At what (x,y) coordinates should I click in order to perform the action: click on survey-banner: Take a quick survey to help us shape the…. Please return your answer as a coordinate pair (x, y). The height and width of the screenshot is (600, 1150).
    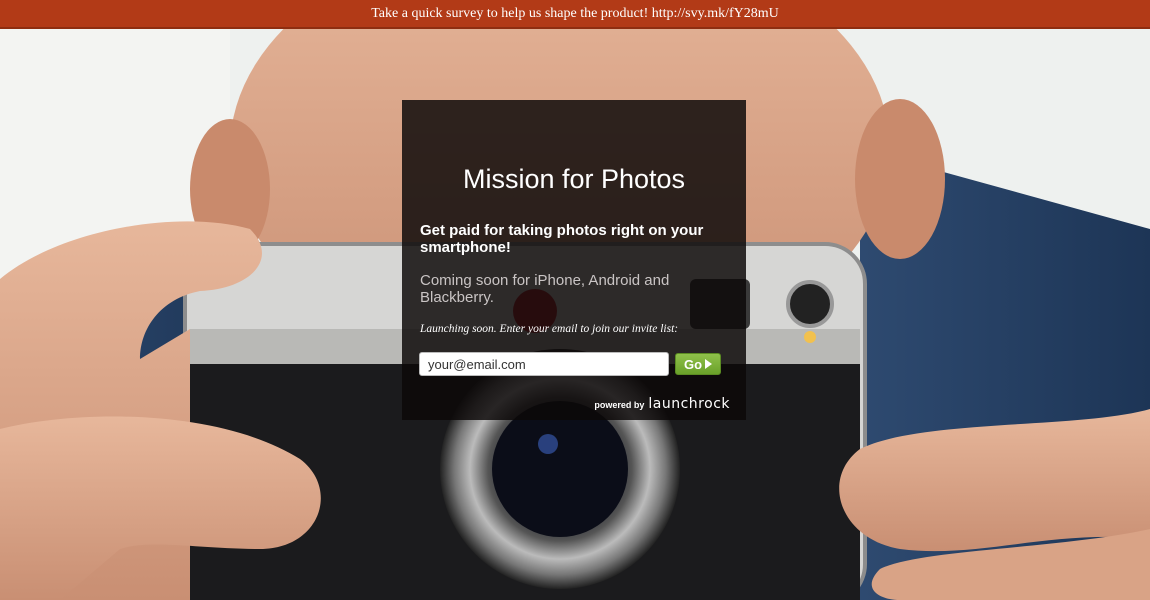
    Looking at the image, I should click on (575, 14).